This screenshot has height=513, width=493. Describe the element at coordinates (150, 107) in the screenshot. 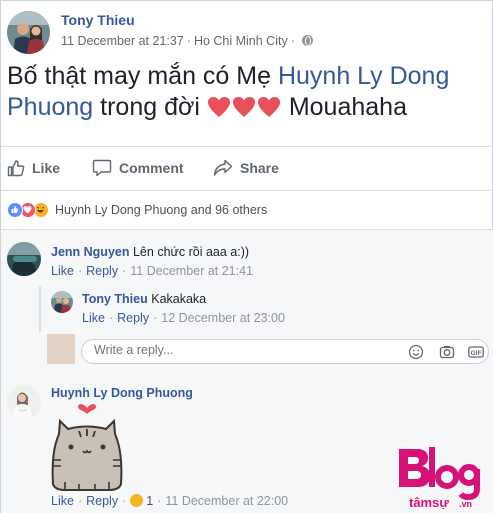

I see `post-text-middle: trong đời` at that location.